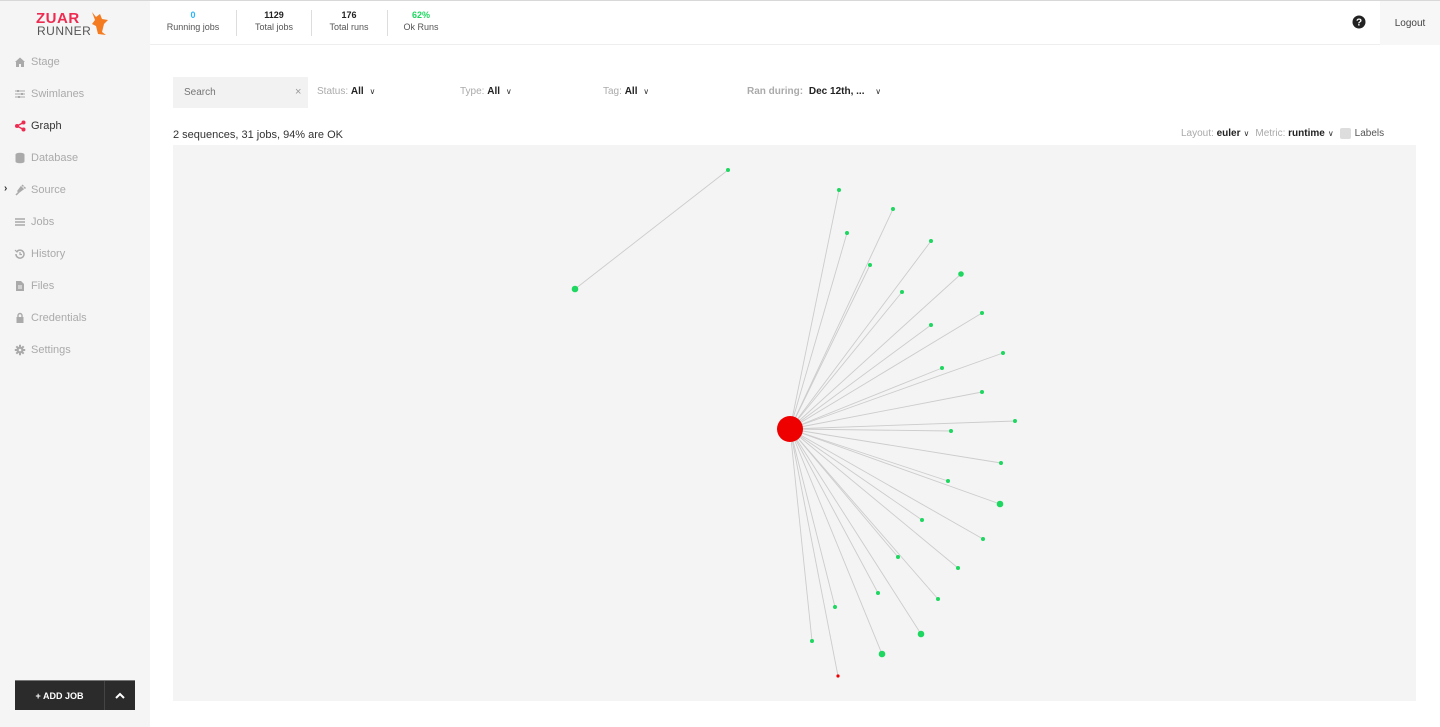  I want to click on clear-search-icon: ×, so click(298, 92).